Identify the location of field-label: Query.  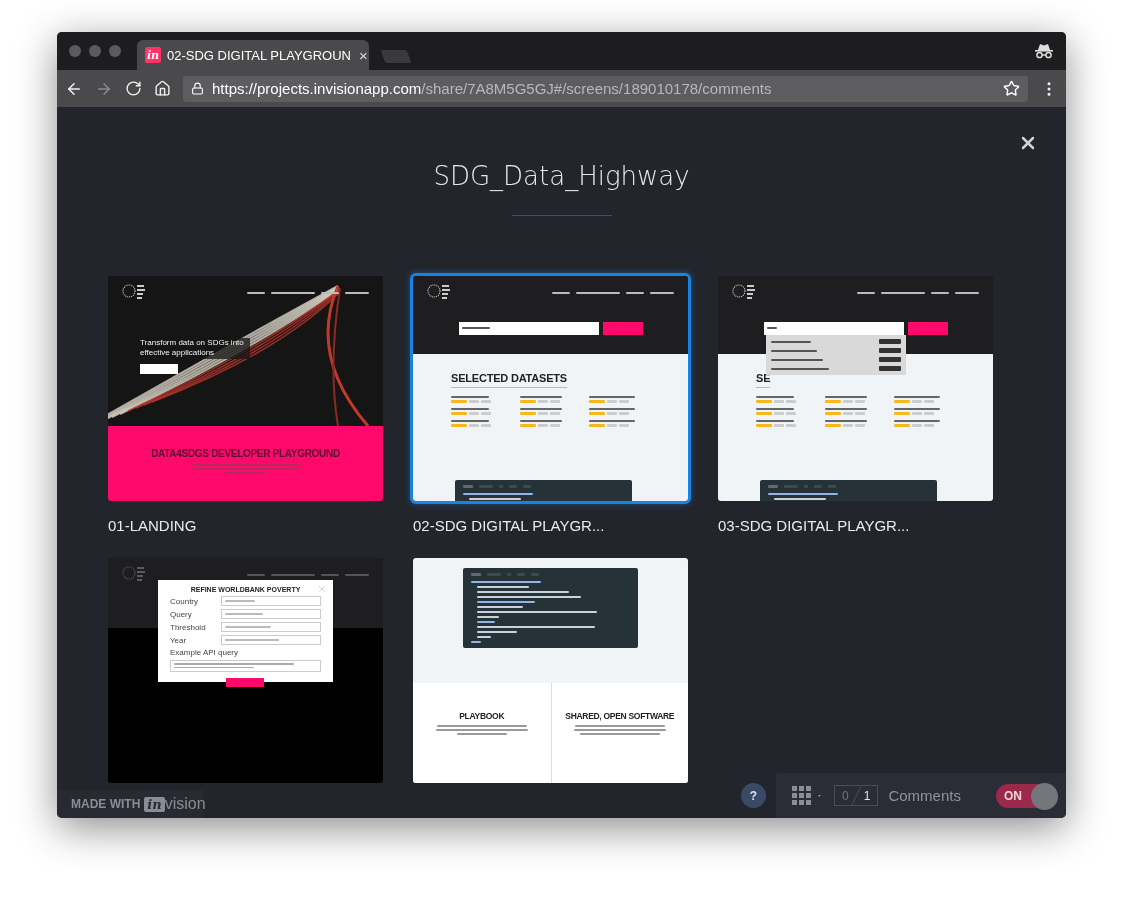
(181, 614).